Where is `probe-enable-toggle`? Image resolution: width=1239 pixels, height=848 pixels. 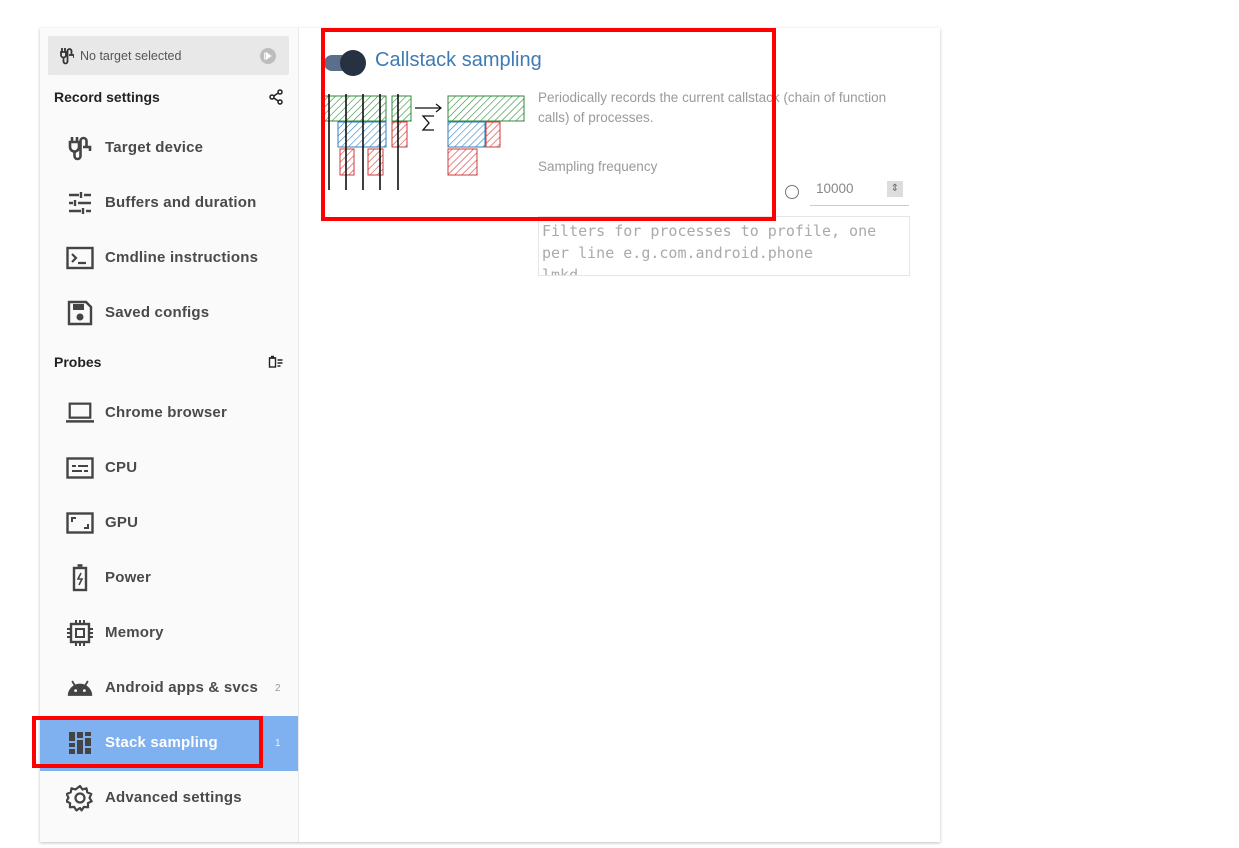
probe-enable-toggle is located at coordinates (345, 63).